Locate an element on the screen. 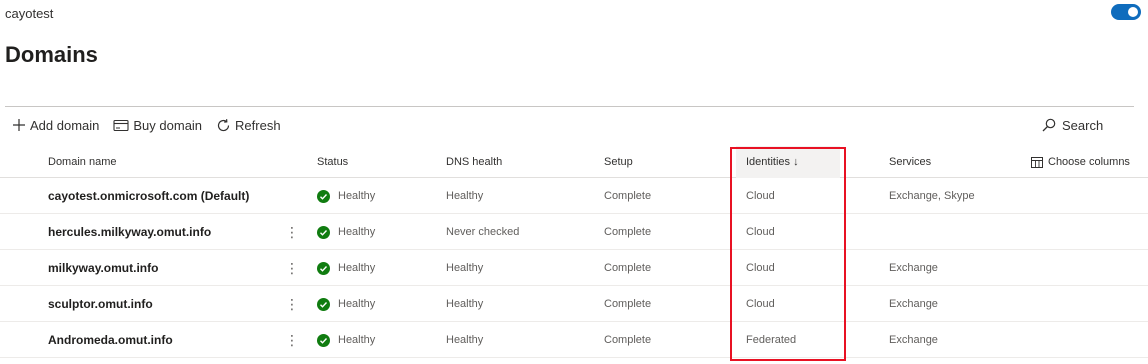  domain-name-cell: sculptor.omut.info is located at coordinates (100, 304).